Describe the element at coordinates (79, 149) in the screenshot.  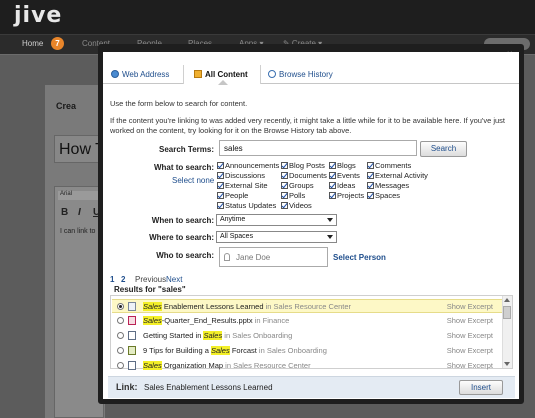
I see `title-input: How T` at that location.